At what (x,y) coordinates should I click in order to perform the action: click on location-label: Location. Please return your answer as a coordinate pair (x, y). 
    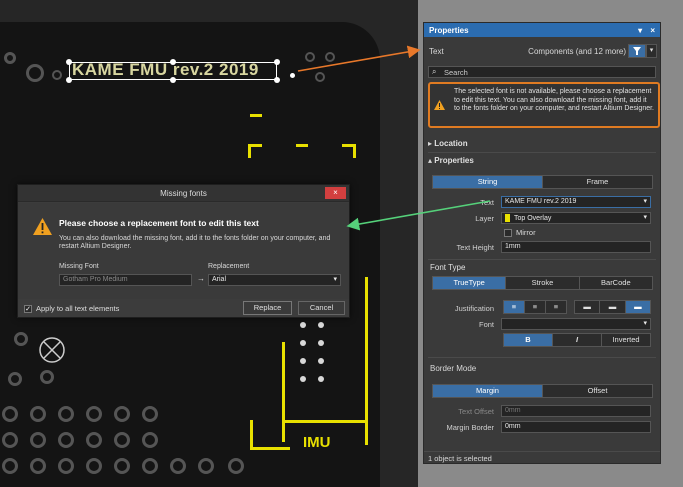
    Looking at the image, I should click on (451, 143).